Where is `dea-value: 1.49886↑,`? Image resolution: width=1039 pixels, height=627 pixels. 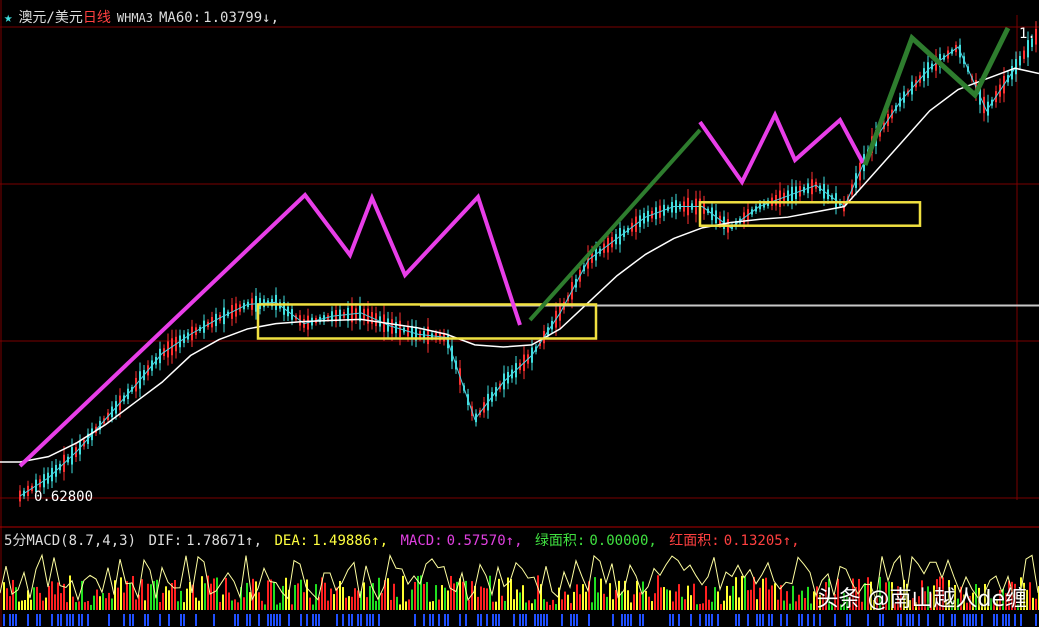 dea-value: 1.49886↑, is located at coordinates (350, 541).